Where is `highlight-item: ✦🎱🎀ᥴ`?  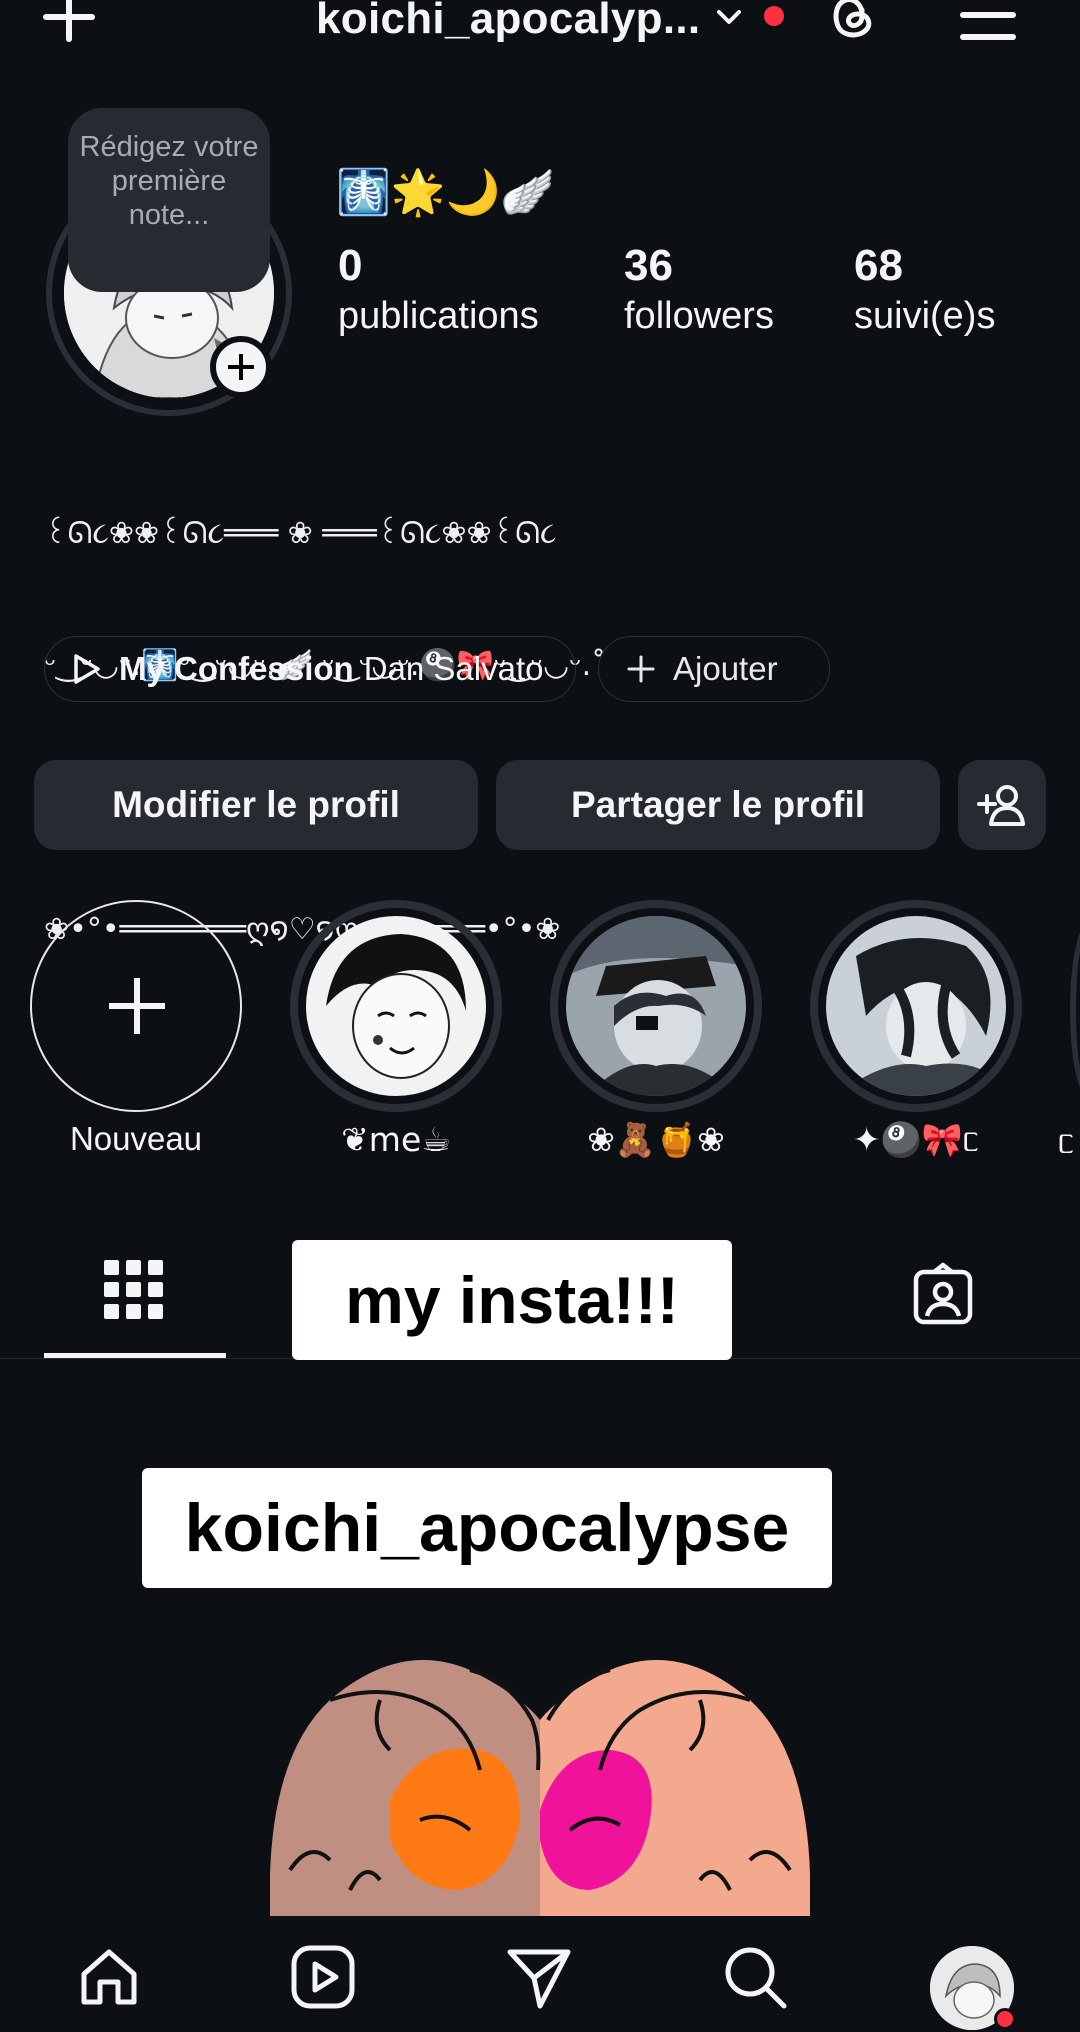 highlight-item: ✦🎱🎀ᥴ is located at coordinates (916, 1030).